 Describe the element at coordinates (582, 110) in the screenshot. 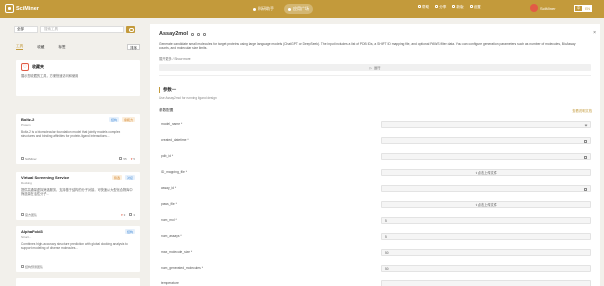

I see `help-doc-link: 查看说明文档` at that location.